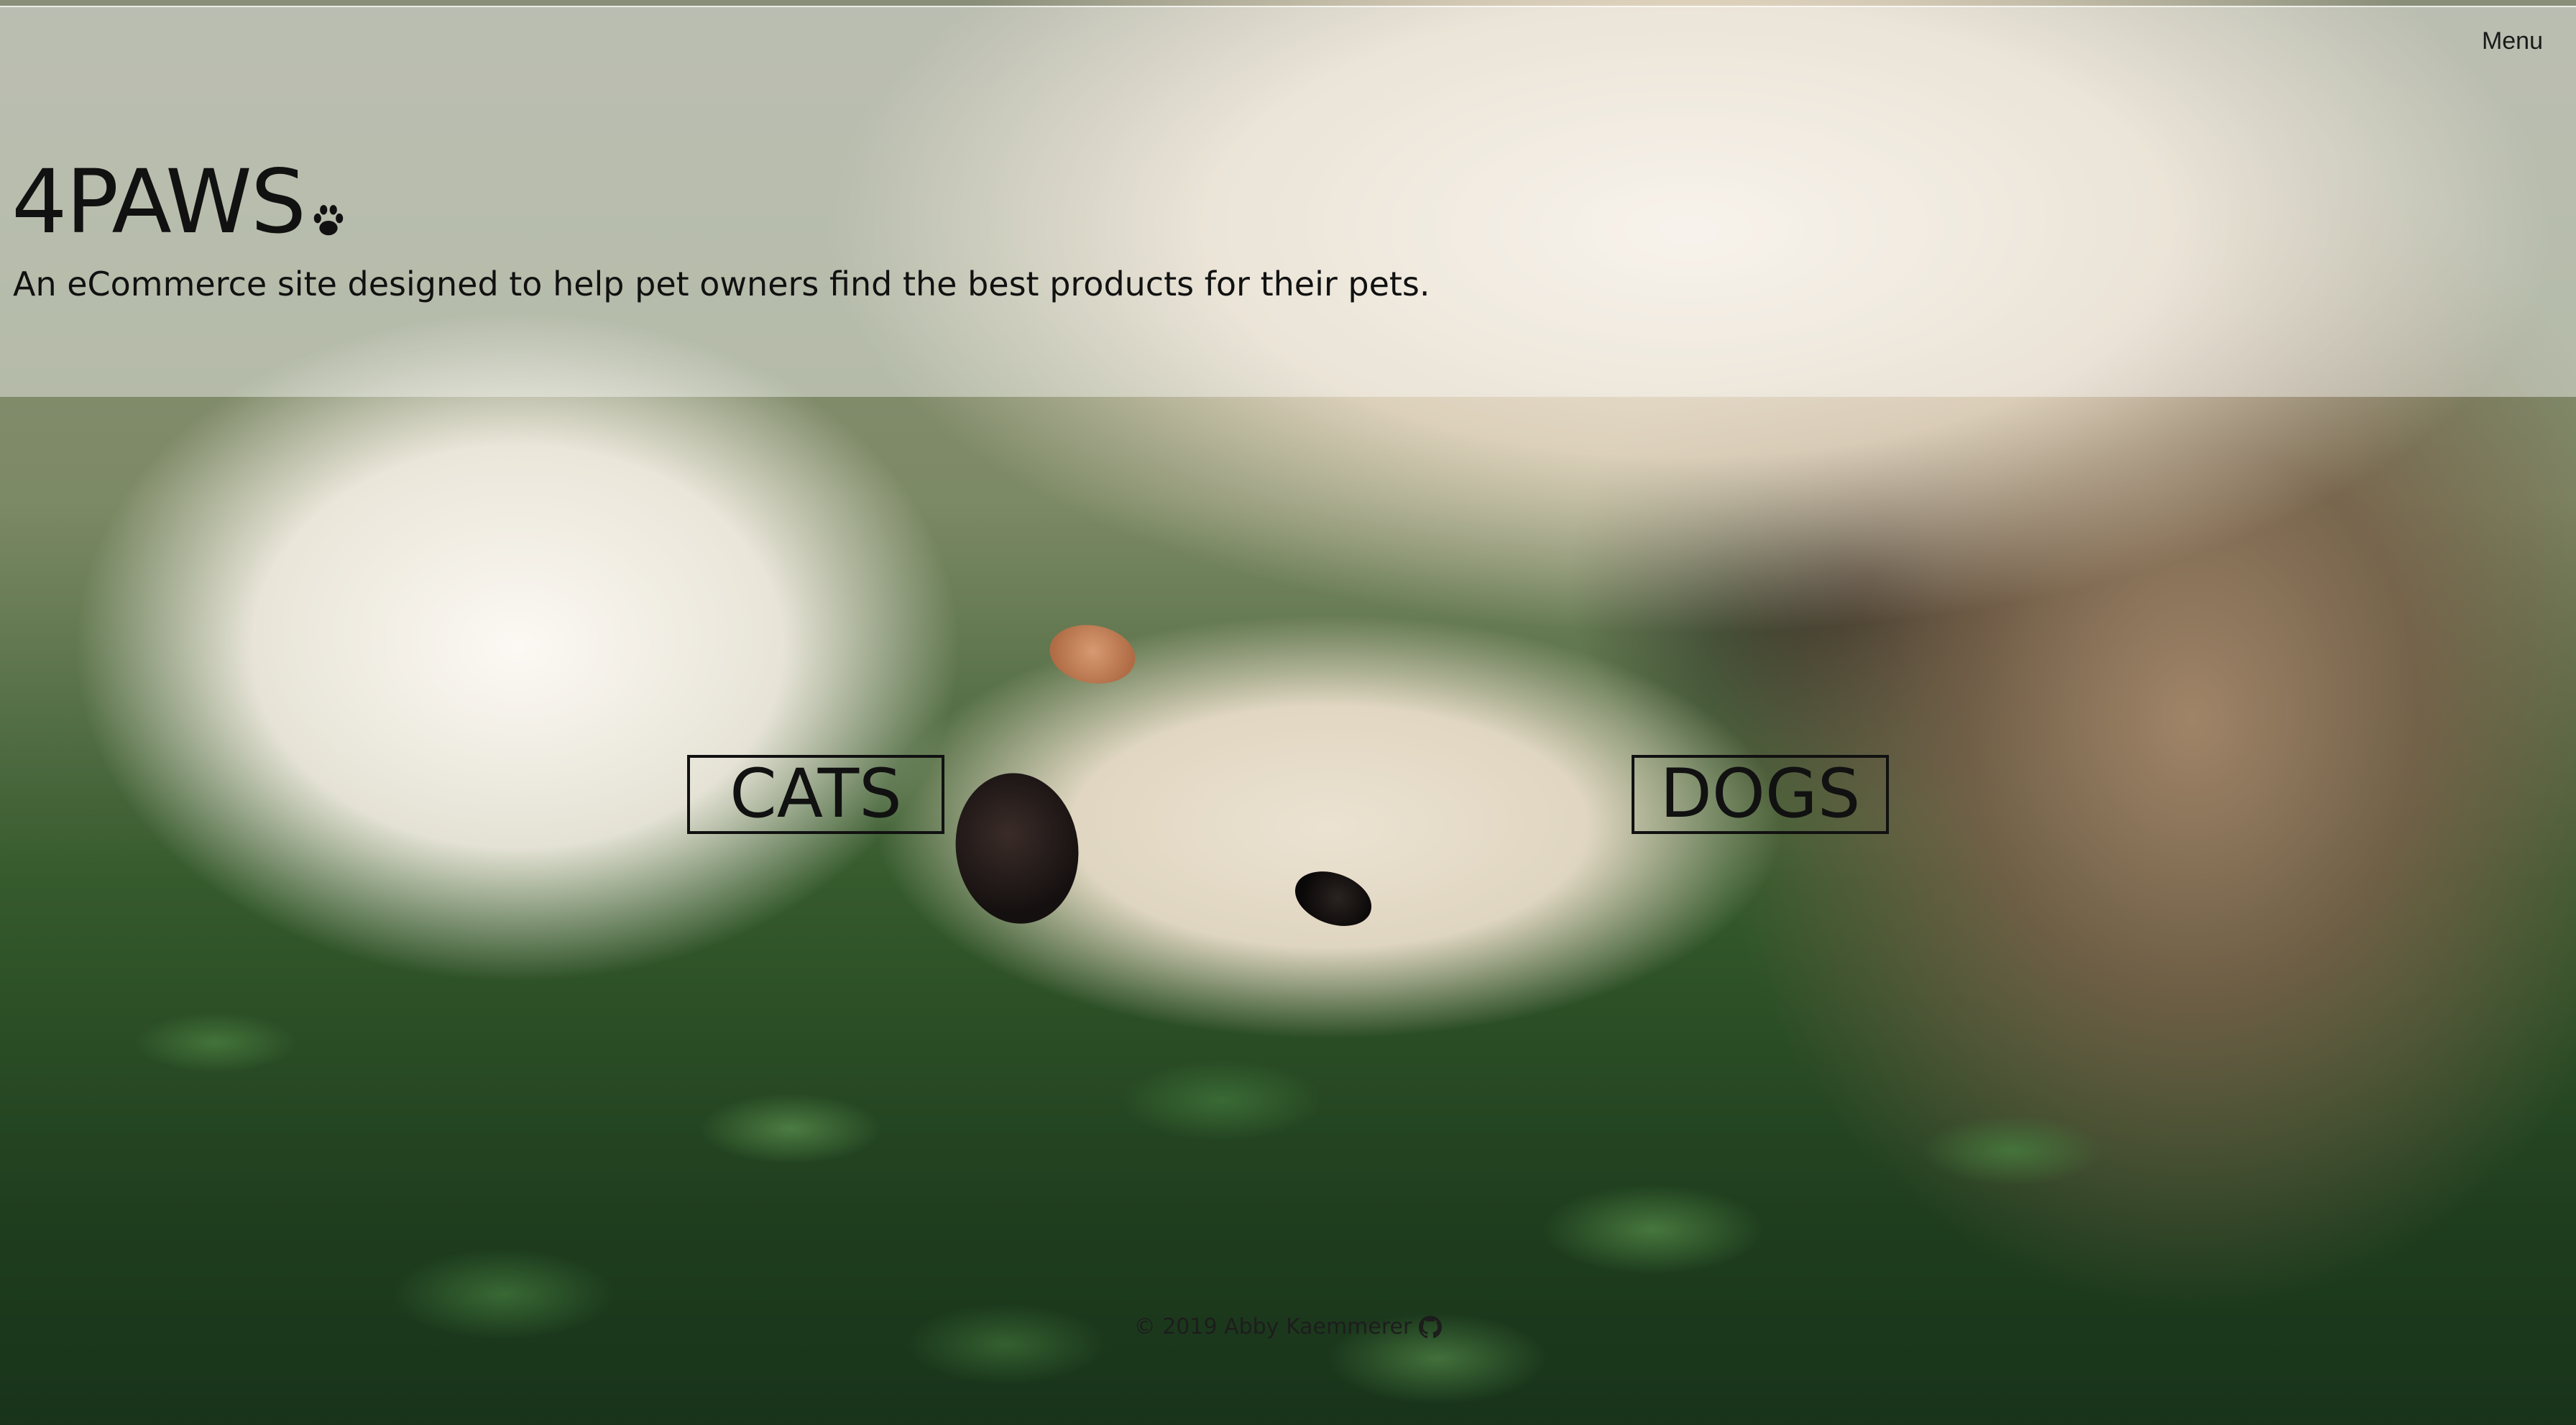 This screenshot has width=2576, height=1425. Describe the element at coordinates (1272, 1326) in the screenshot. I see `footer-copyright: © 2019 Abby Kaemmerer` at that location.